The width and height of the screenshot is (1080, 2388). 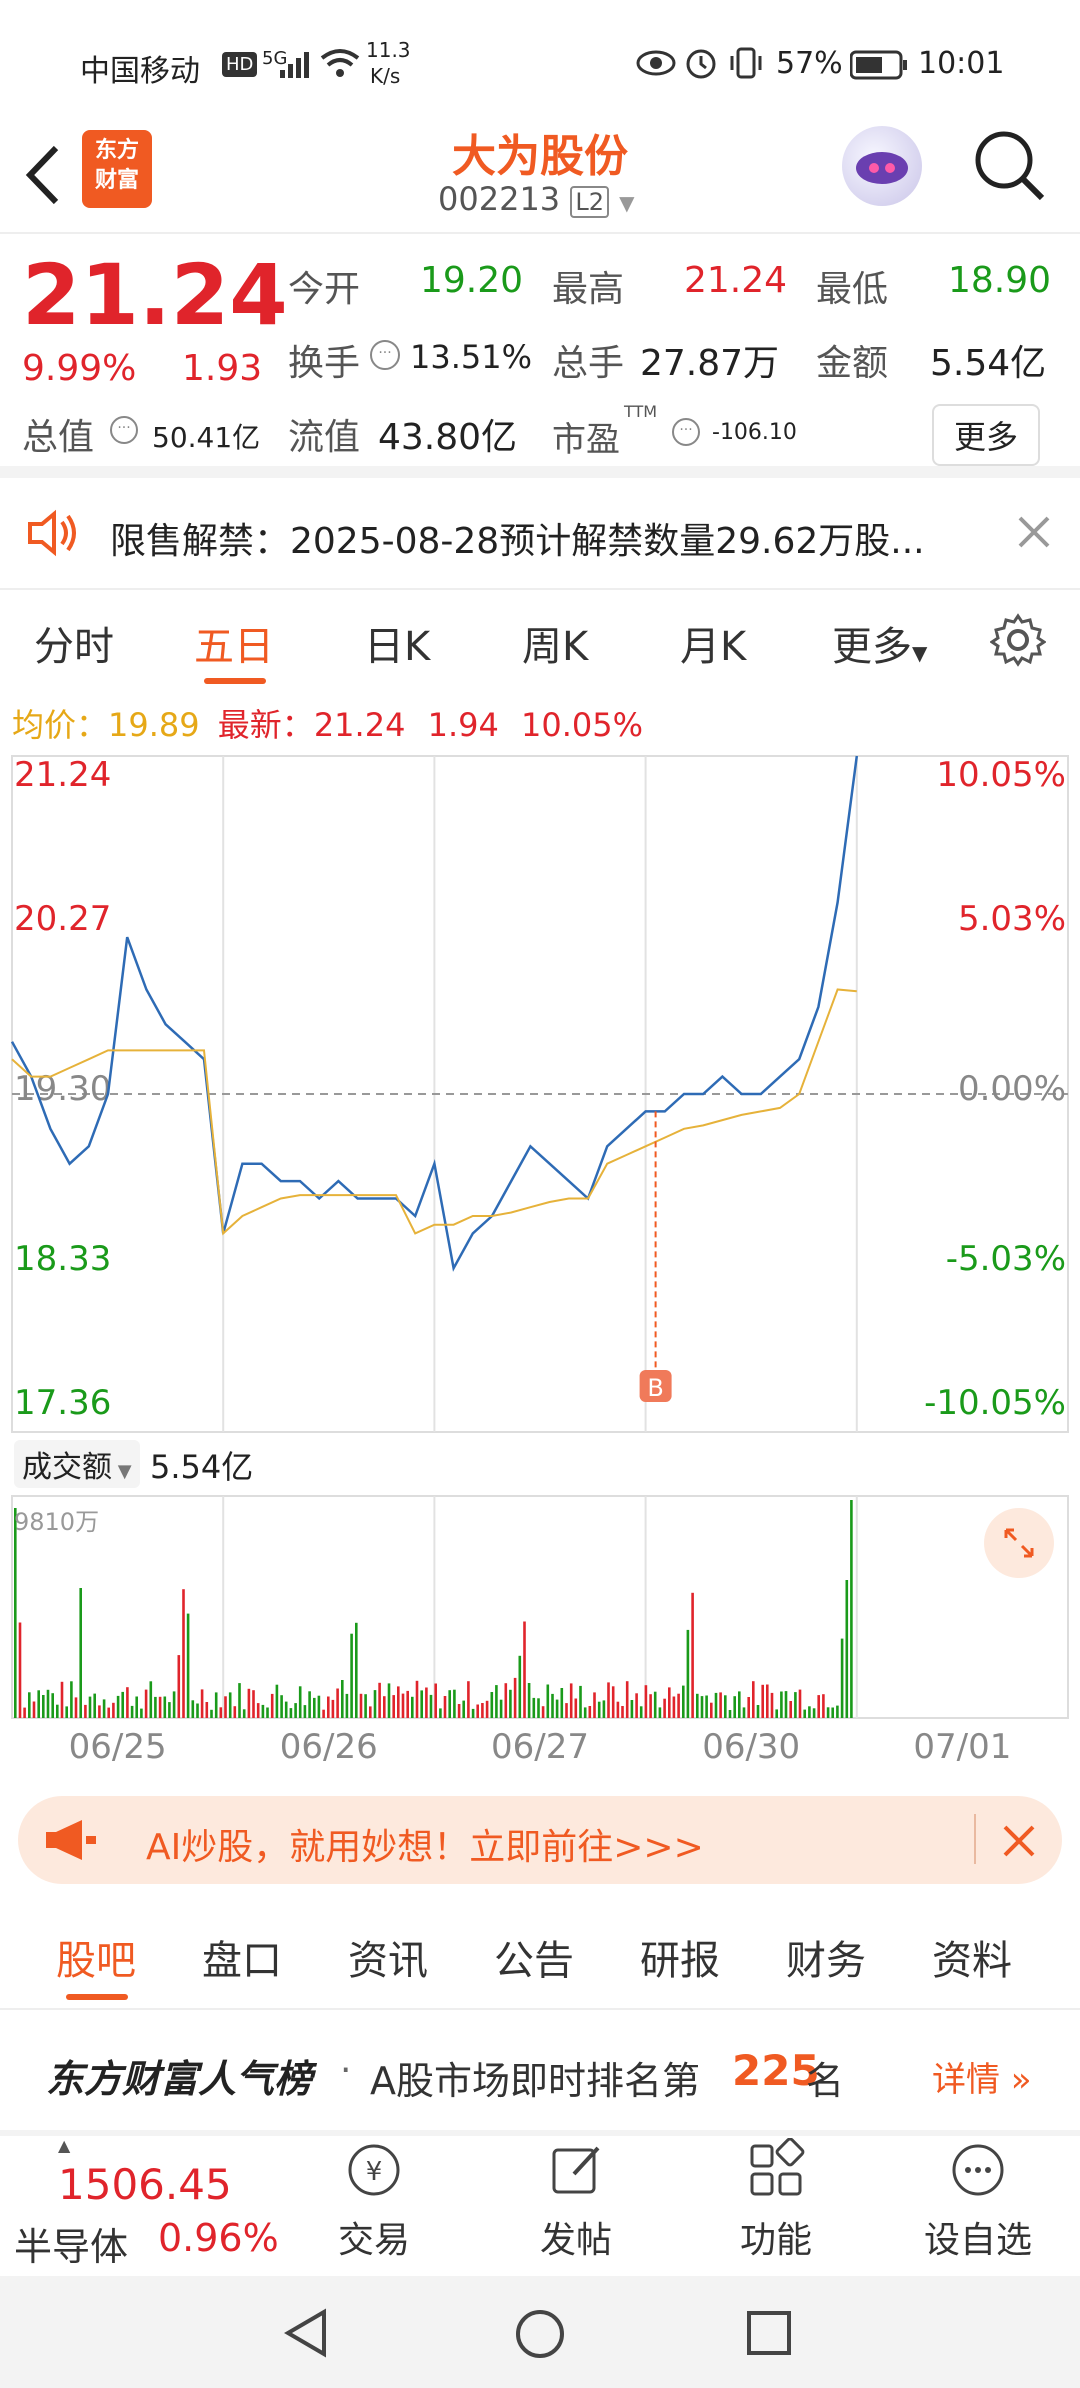 What do you see at coordinates (986, 435) in the screenshot?
I see `more-button: 更多` at bounding box center [986, 435].